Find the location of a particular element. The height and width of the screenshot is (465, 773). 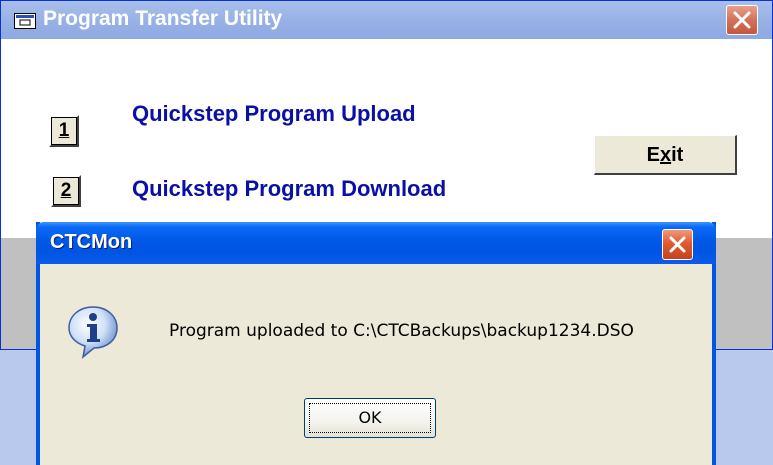

dialog-titlebar: CTCMon is located at coordinates (376, 243).